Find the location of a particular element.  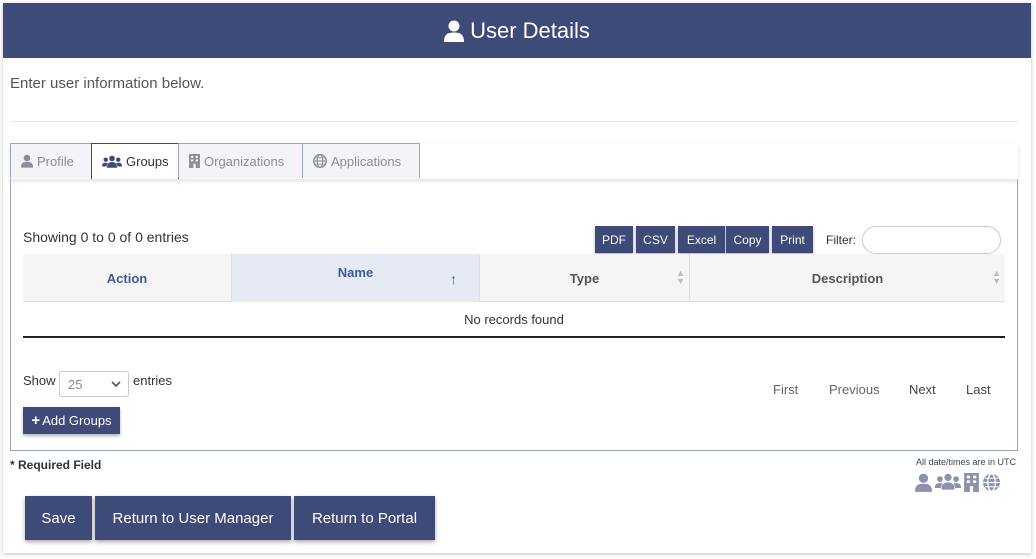

filter-label: Filter: is located at coordinates (841, 240).